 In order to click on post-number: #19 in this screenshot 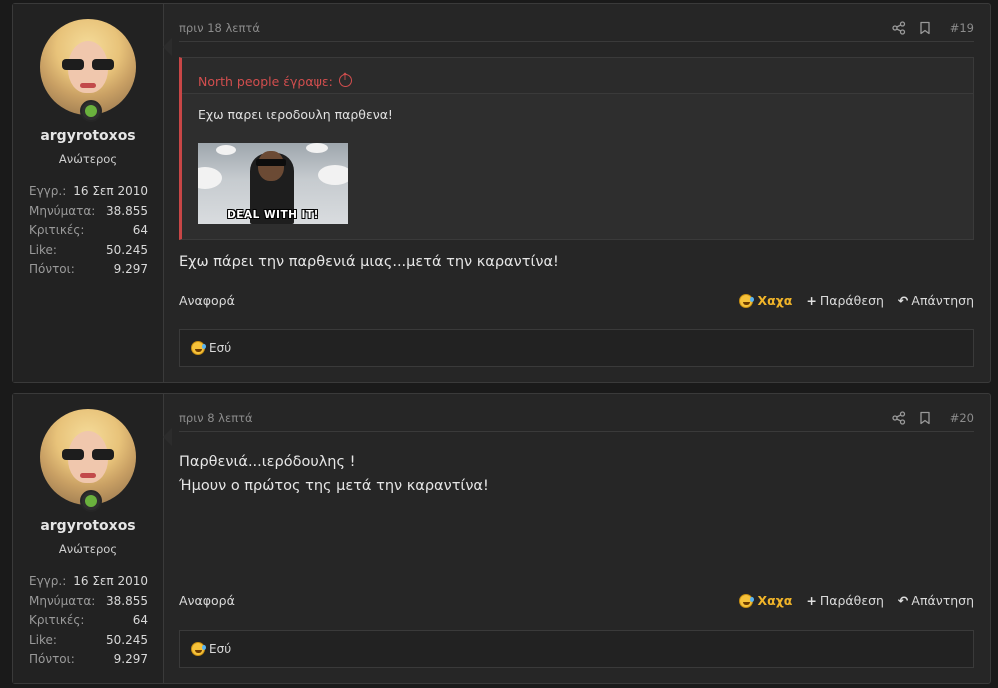, I will do `click(962, 28)`.